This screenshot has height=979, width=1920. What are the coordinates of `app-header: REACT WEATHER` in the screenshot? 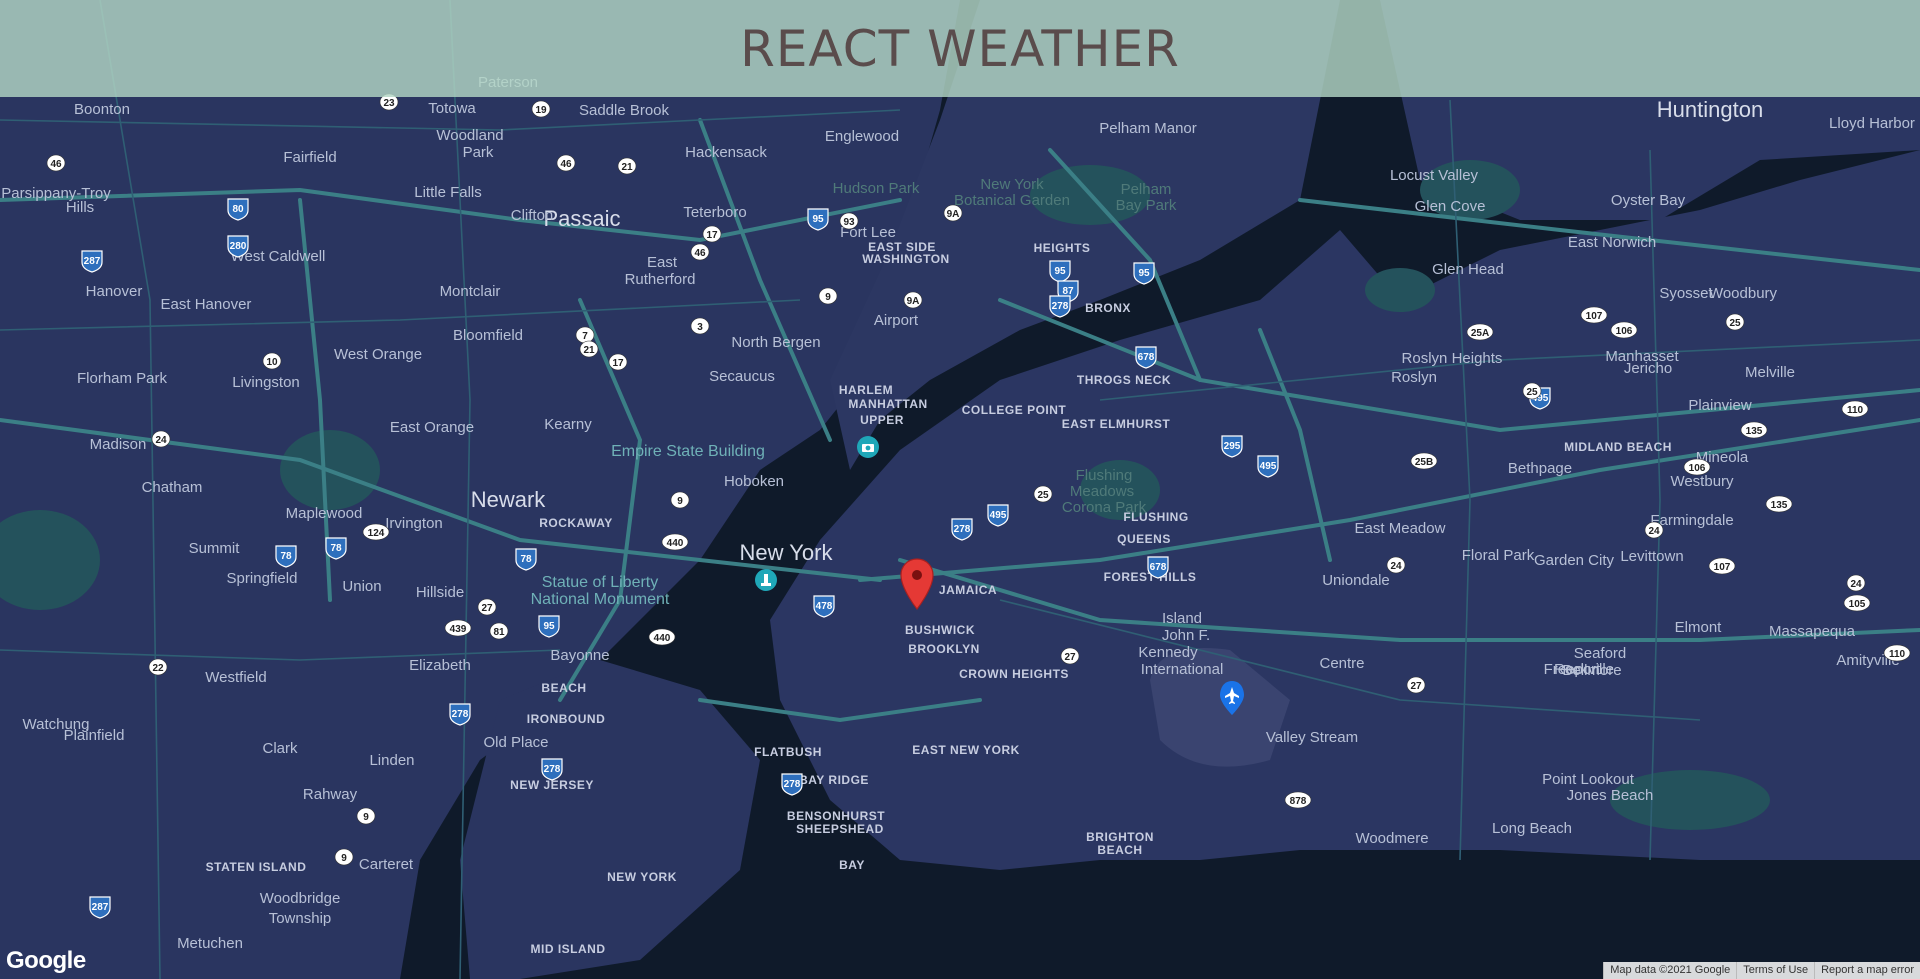 It's located at (960, 48).